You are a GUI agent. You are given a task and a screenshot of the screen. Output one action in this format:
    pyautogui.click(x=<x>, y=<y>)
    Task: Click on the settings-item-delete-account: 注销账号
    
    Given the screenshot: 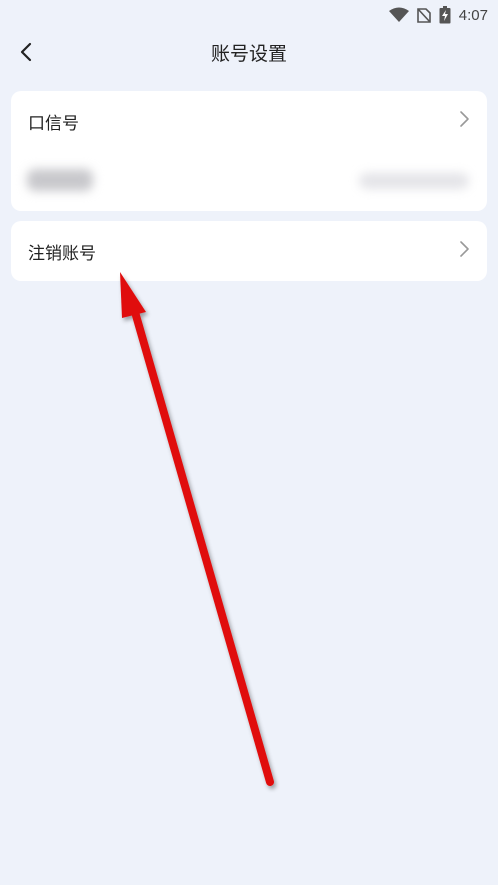 What is the action you would take?
    pyautogui.click(x=249, y=251)
    